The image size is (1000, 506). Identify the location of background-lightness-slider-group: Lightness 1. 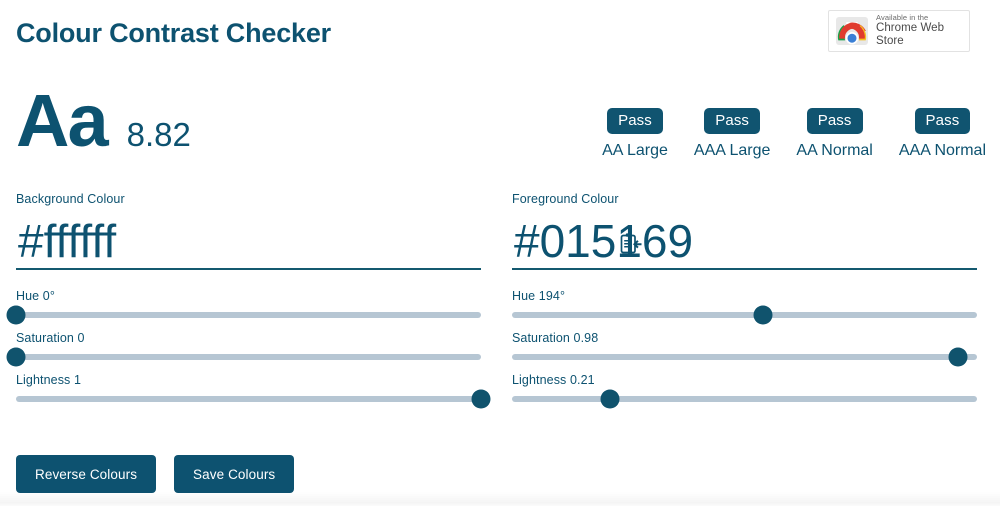
(253, 391).